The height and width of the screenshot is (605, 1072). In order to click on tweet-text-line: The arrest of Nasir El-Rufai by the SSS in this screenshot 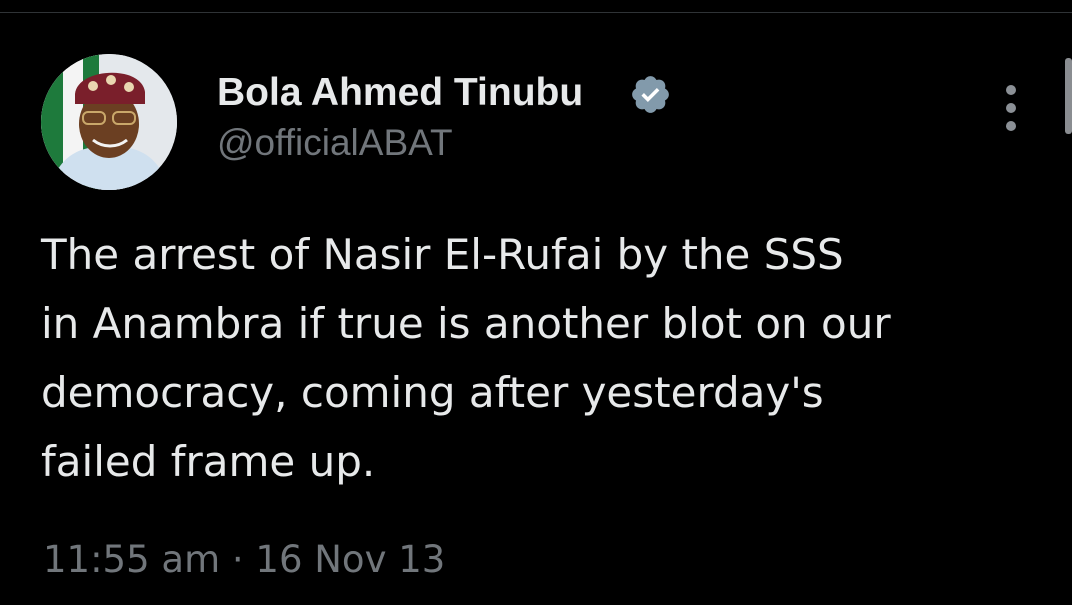, I will do `click(442, 254)`.